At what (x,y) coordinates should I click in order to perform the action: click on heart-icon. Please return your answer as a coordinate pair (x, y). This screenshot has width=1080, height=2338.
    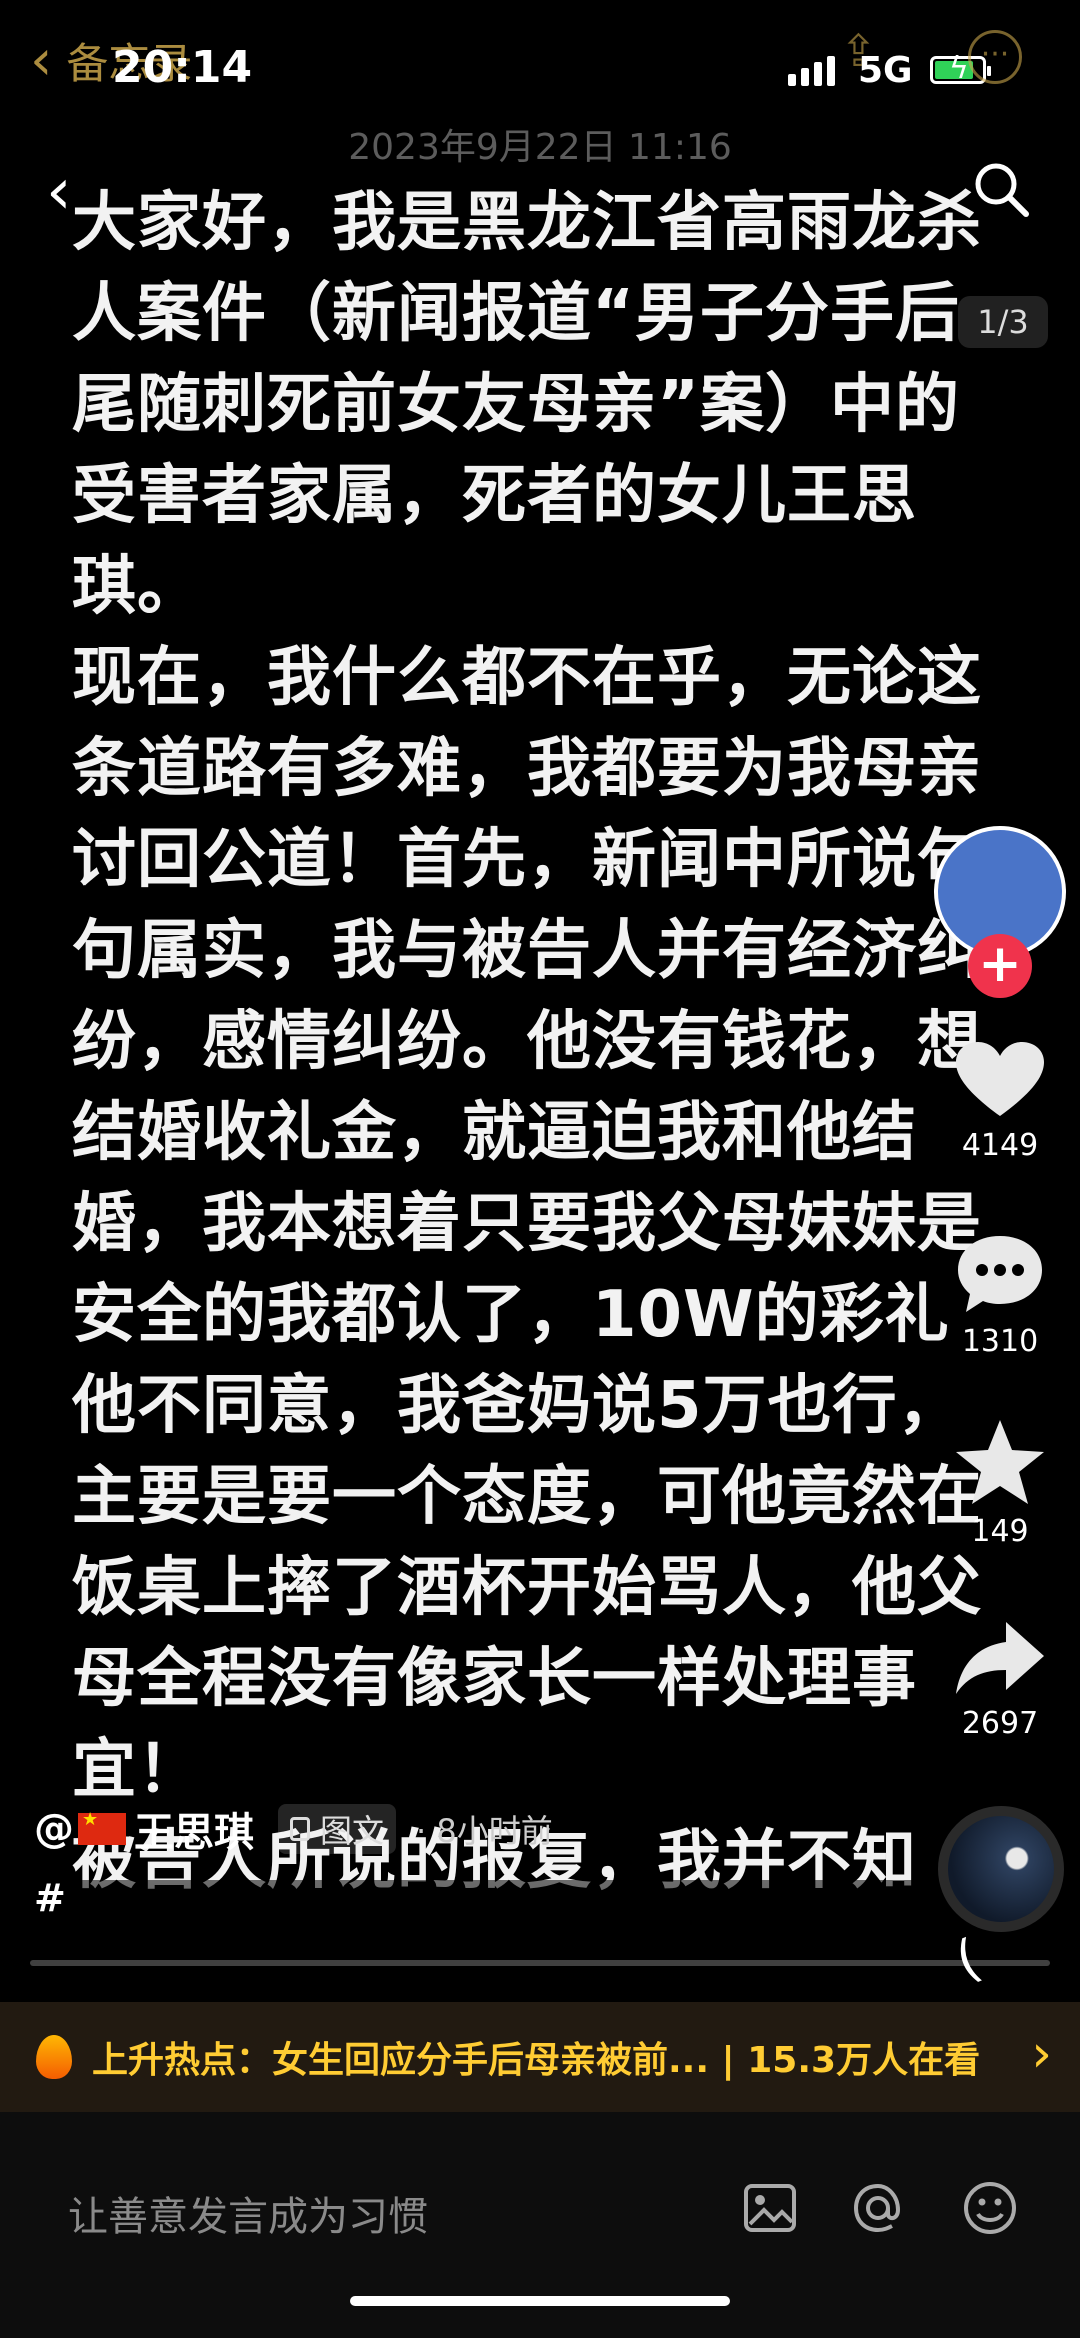
    Looking at the image, I should click on (1000, 1079).